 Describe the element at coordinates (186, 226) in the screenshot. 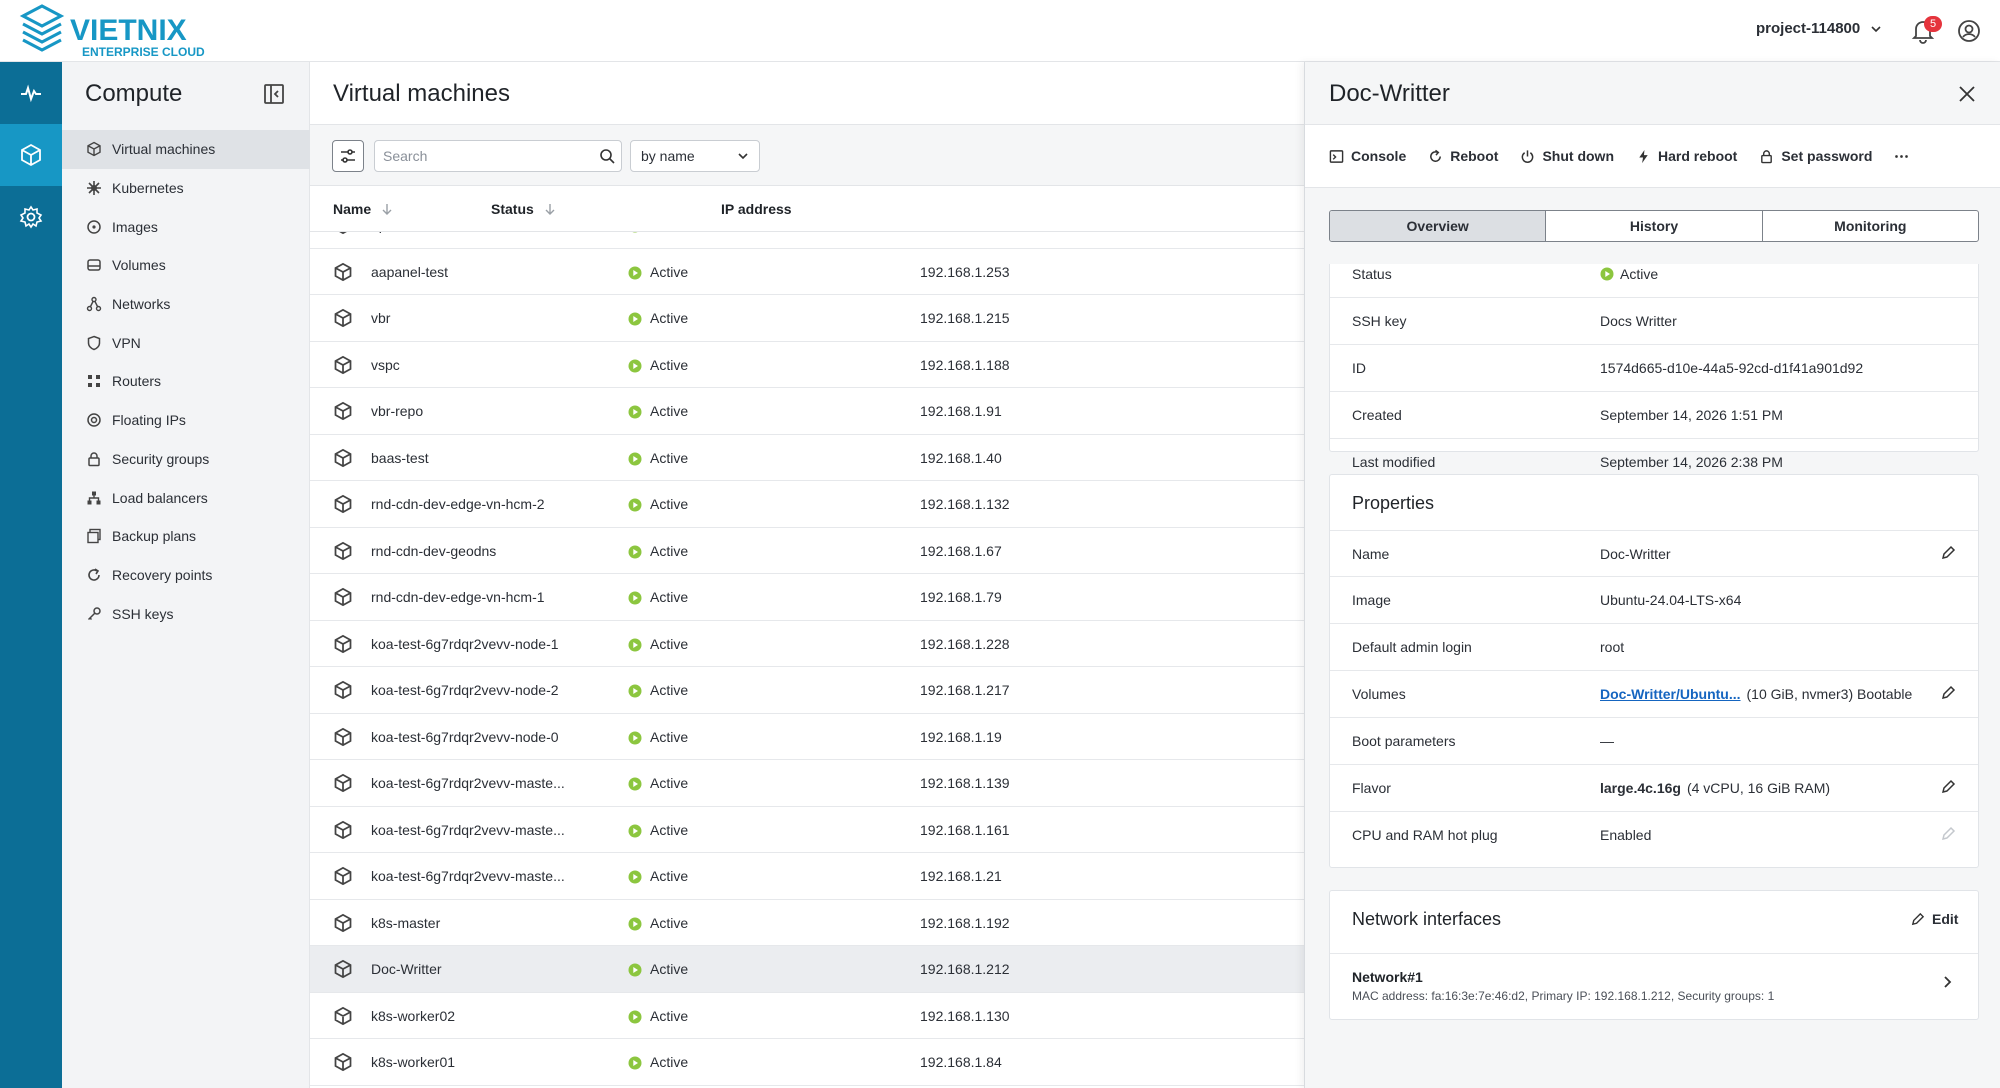

I see `sidebar-item-images: Images` at that location.